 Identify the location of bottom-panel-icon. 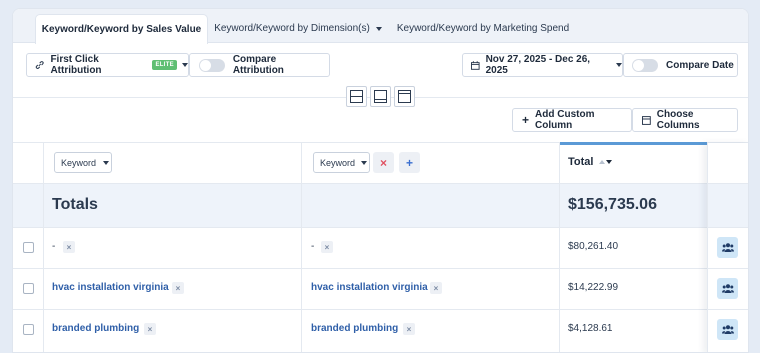
(380, 96).